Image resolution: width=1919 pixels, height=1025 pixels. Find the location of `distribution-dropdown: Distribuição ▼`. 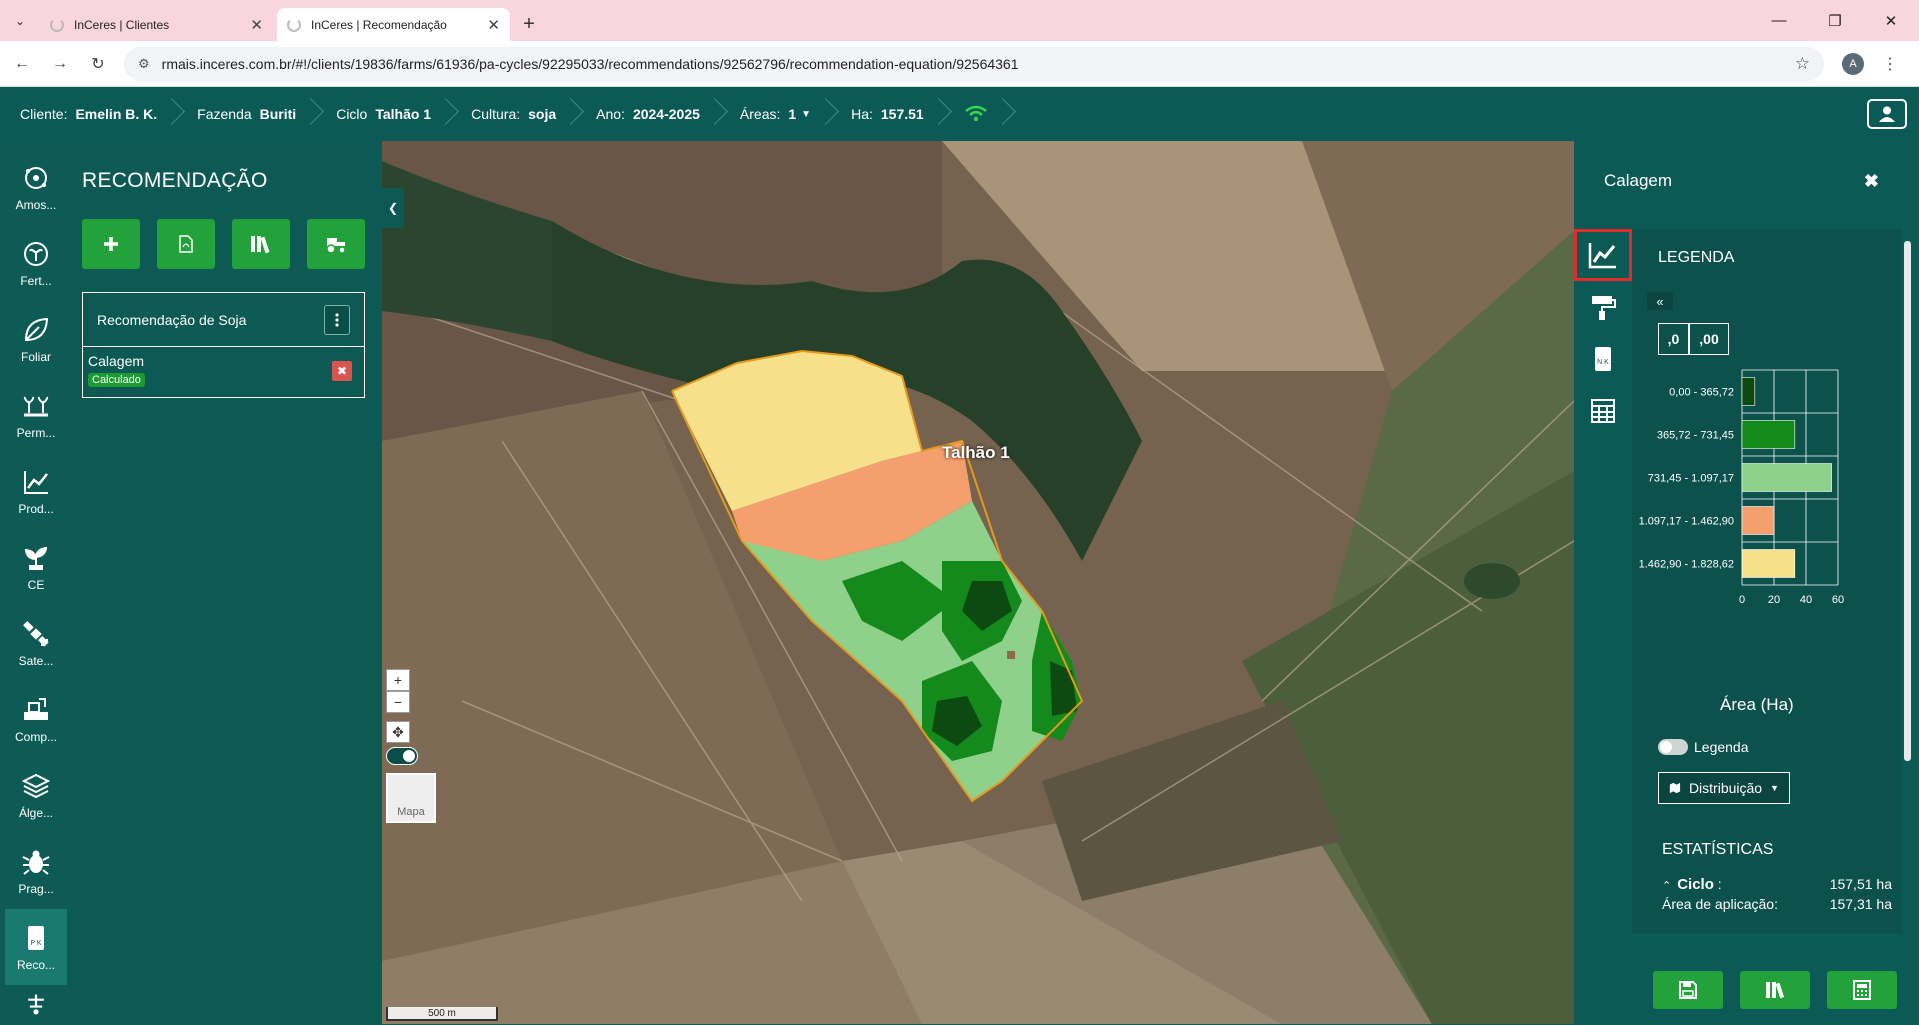

distribution-dropdown: Distribuição ▼ is located at coordinates (1724, 788).